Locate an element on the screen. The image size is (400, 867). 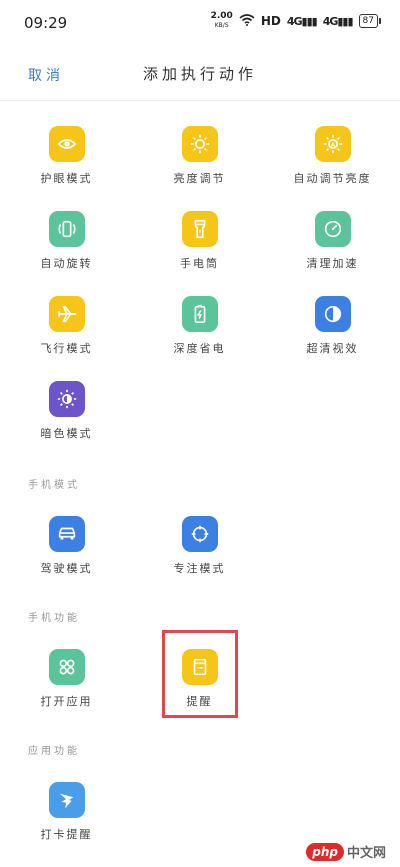
battery-icon: 87 is located at coordinates (370, 21).